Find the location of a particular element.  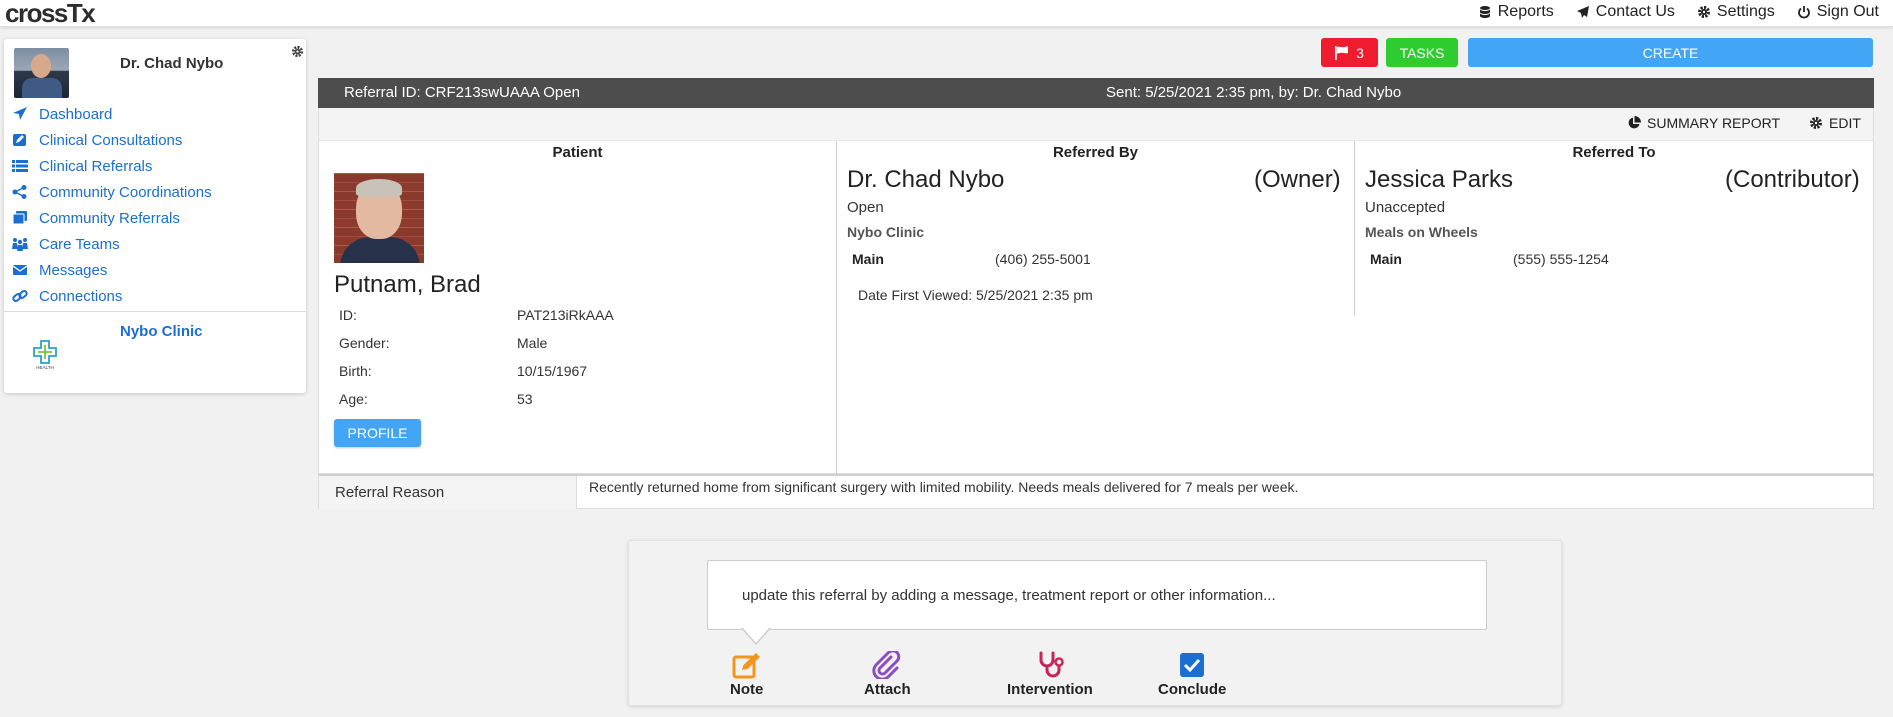

input-pointer is located at coordinates (756, 636).